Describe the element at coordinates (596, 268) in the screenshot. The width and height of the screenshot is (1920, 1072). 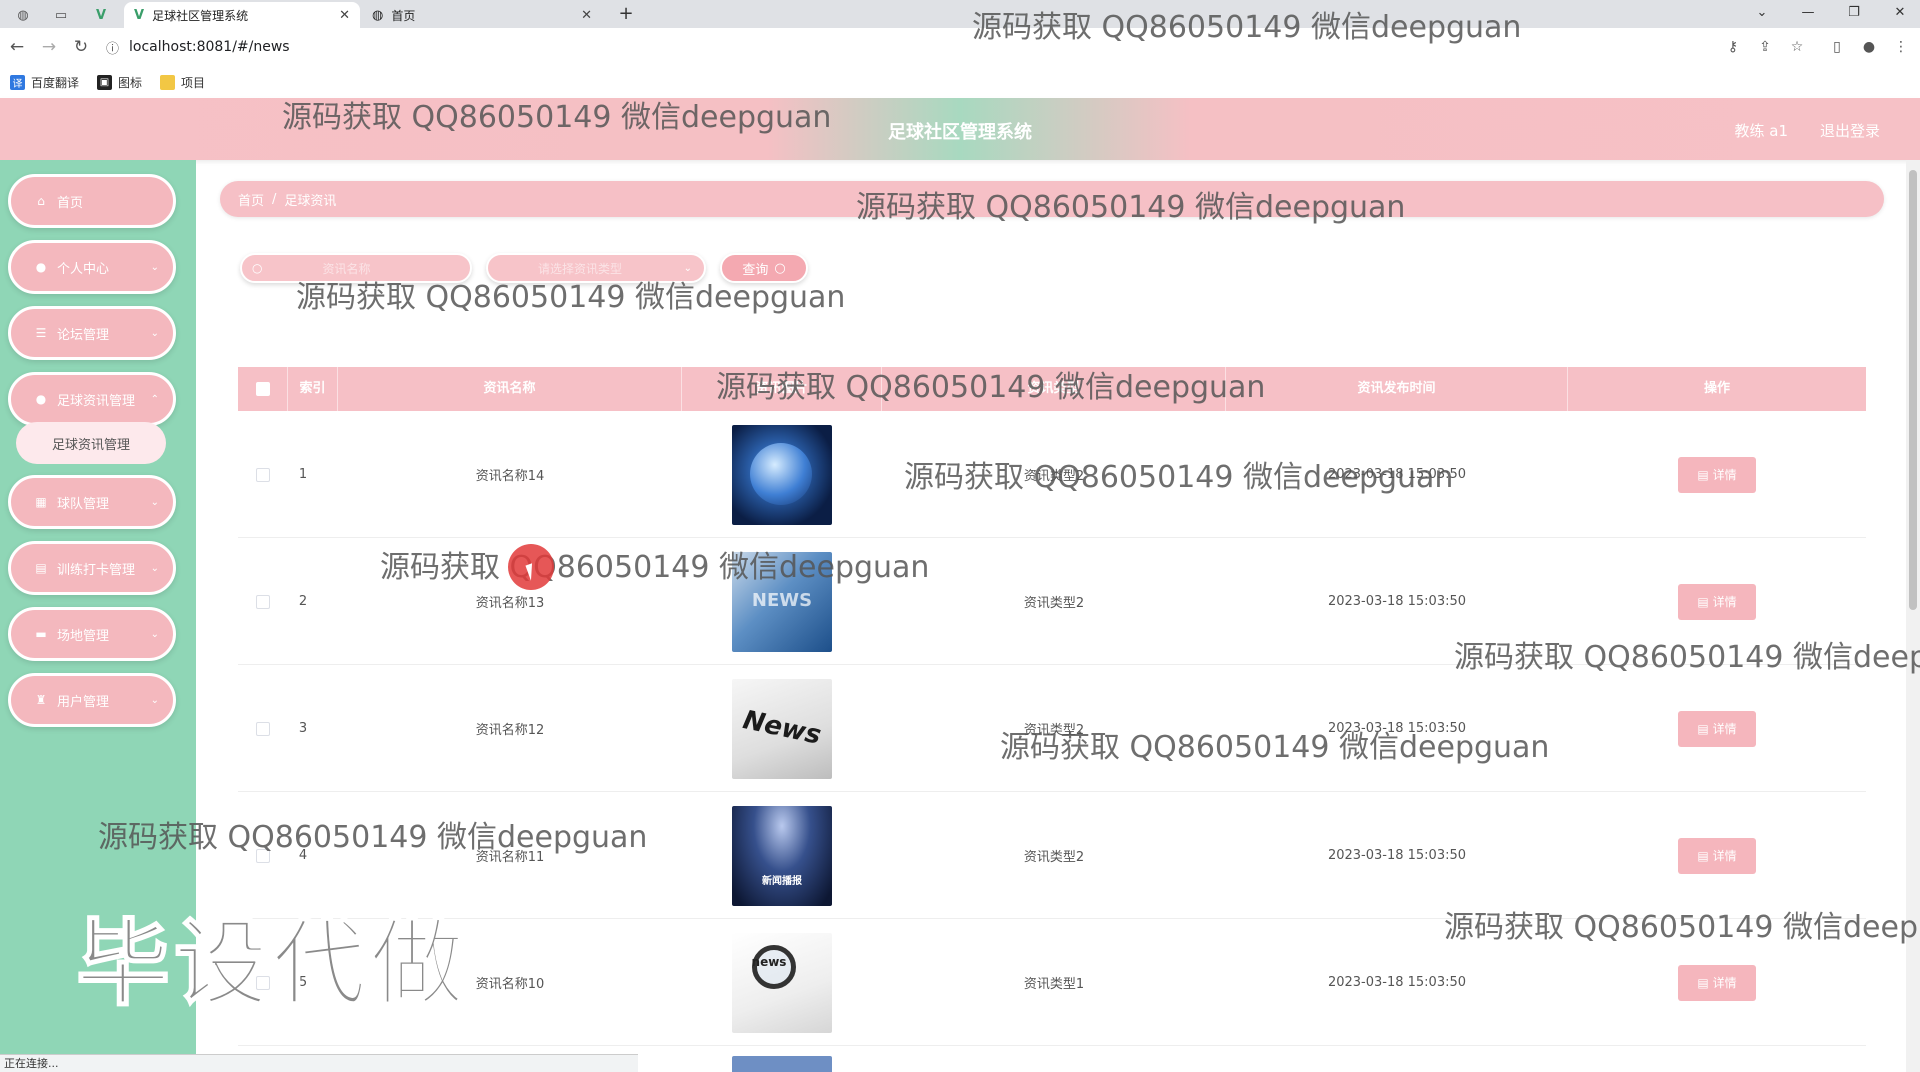
I see `news-type-select: 请选择资讯类型 ⌄` at that location.